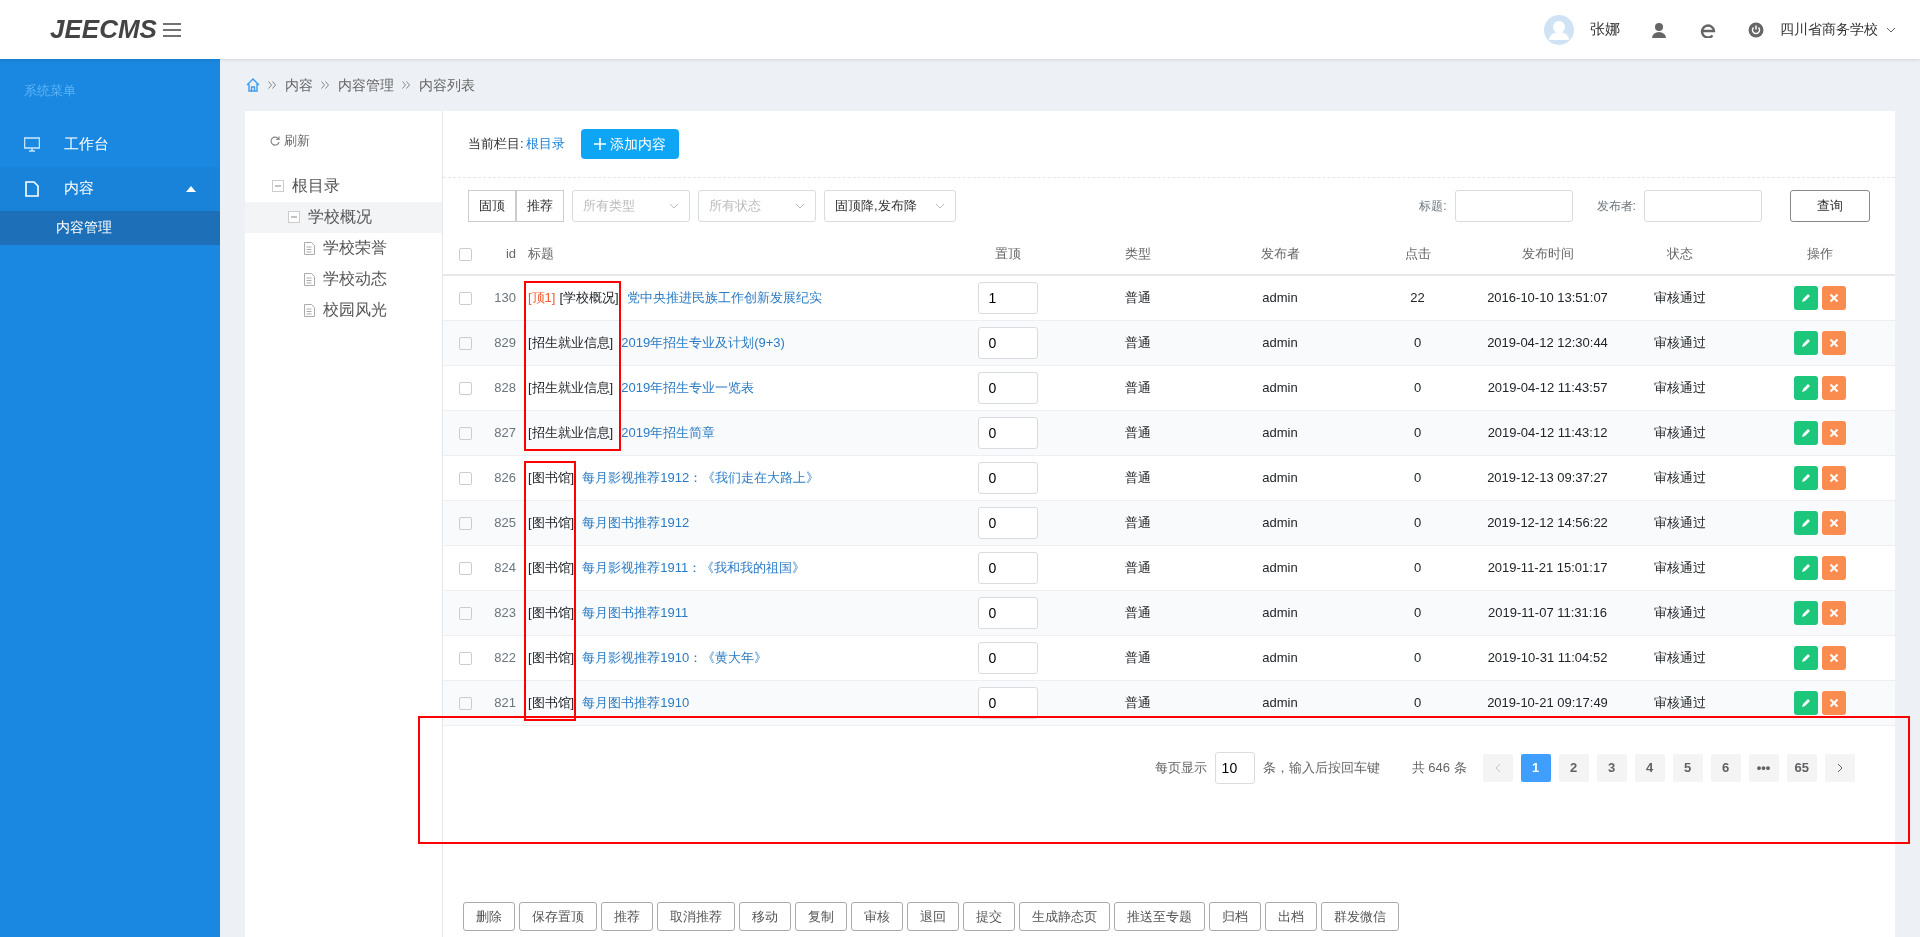 The height and width of the screenshot is (937, 1920). Describe the element at coordinates (1611, 767) in the screenshot. I see `page-button: 3` at that location.